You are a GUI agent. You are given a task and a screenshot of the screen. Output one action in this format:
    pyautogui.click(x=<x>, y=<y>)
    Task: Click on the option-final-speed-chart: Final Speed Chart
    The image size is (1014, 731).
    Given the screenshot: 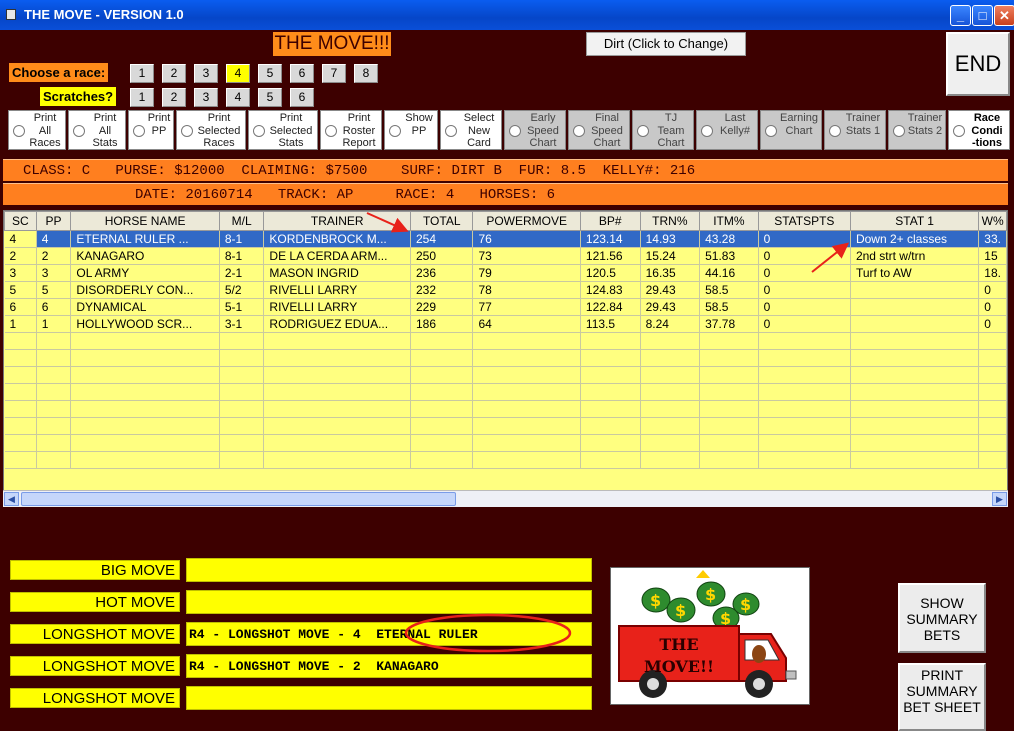 What is the action you would take?
    pyautogui.click(x=599, y=130)
    